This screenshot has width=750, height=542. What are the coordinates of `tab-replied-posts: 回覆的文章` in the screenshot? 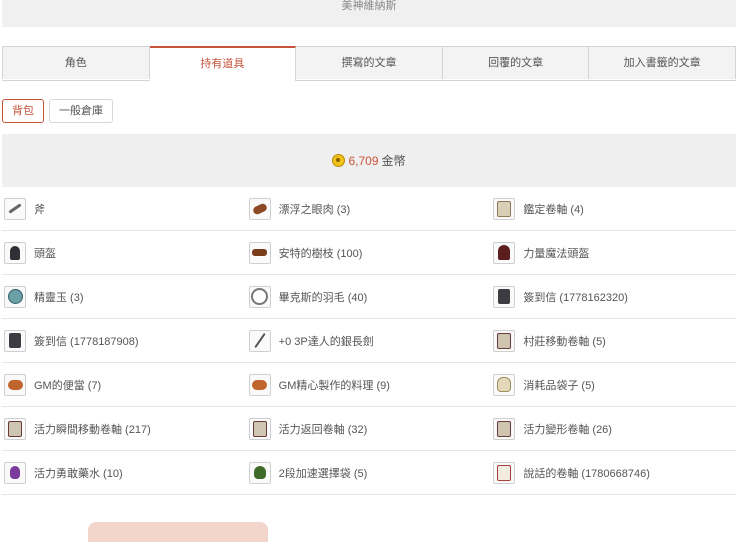 It's located at (516, 62).